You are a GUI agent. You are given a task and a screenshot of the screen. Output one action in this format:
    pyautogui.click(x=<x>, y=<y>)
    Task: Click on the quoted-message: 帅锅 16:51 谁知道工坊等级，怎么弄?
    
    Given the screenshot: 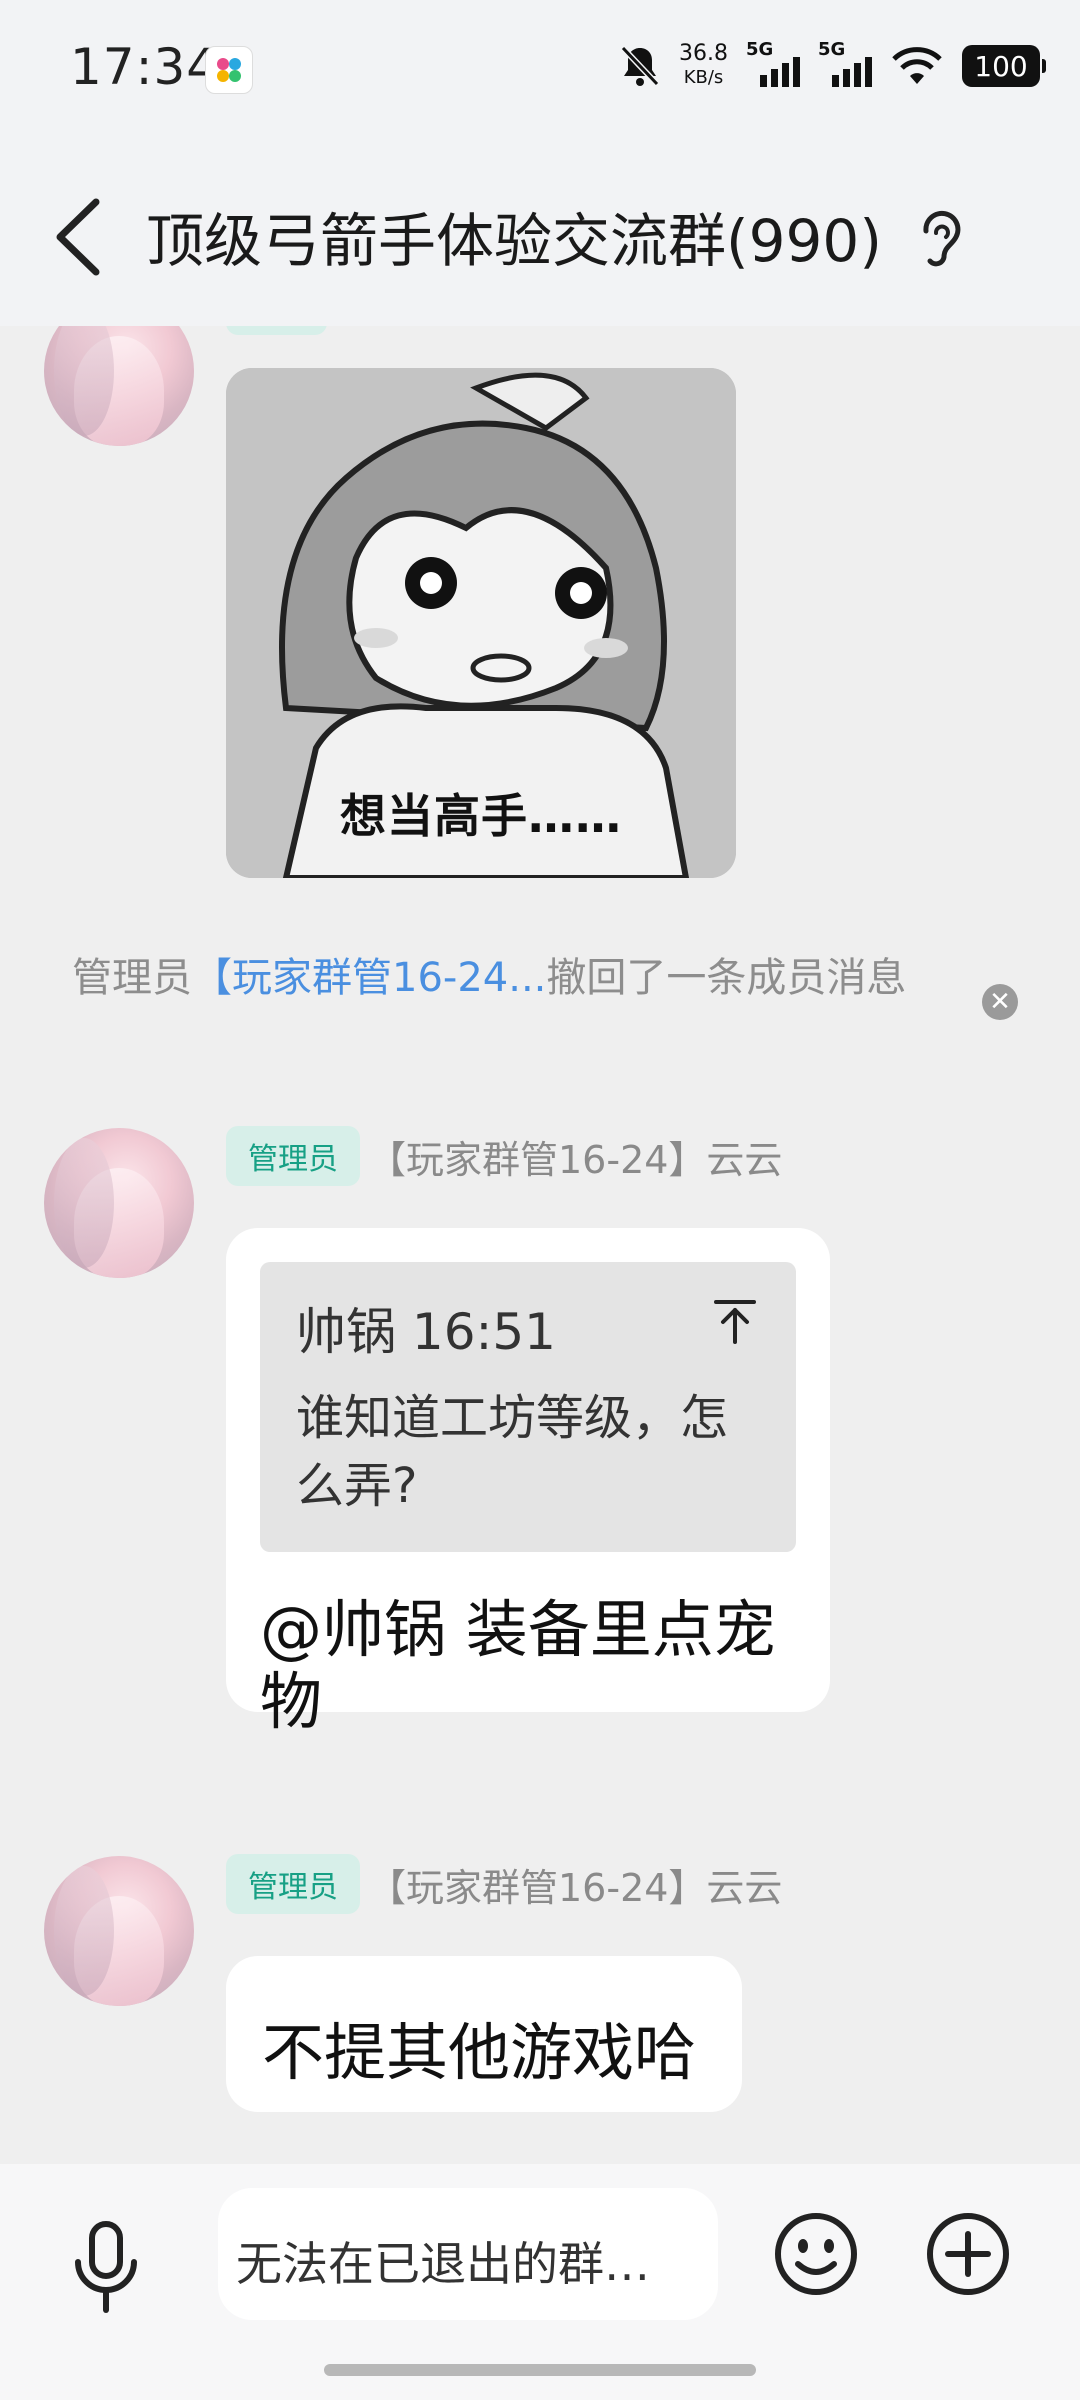 What is the action you would take?
    pyautogui.click(x=528, y=1407)
    